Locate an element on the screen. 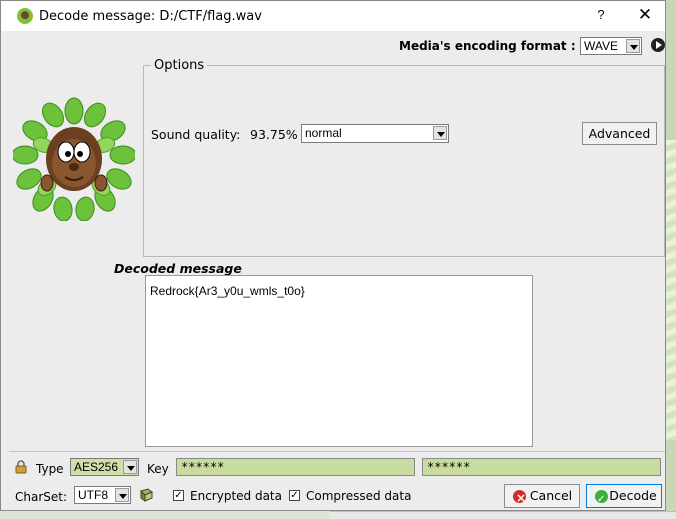 This screenshot has height=519, width=676. window-title: Decode message: D:/CTF/flag.wav is located at coordinates (150, 16).